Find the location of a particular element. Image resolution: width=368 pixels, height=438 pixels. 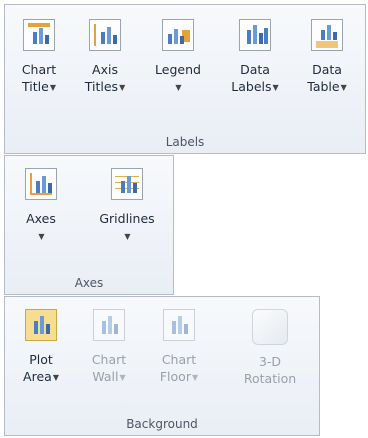

chart-wall-label-2: Wall is located at coordinates (105, 376).